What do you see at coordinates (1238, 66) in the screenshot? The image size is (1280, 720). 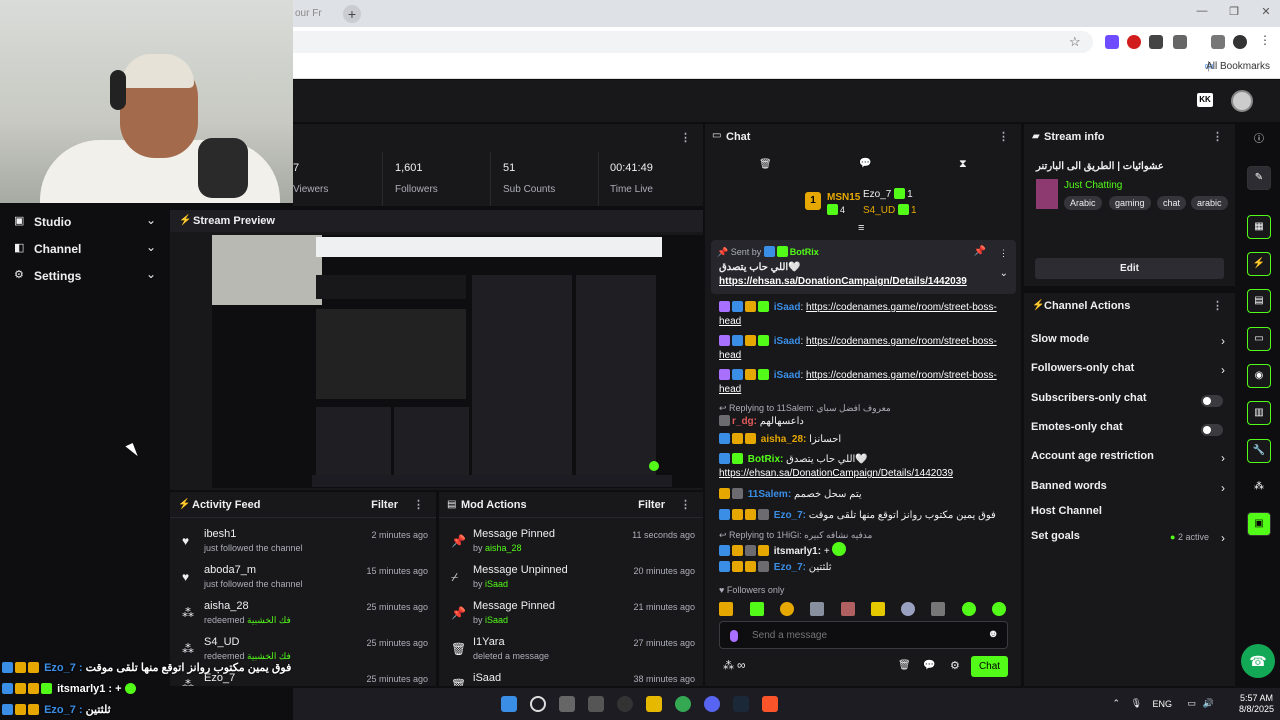 I see `all-bookmarks-link: All Bookmarks` at bounding box center [1238, 66].